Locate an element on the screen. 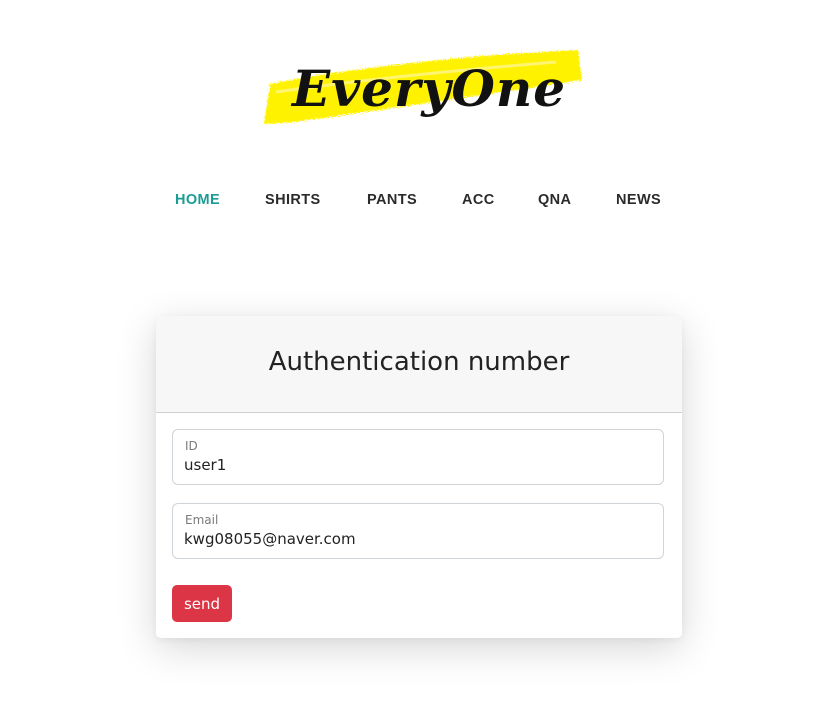 Image resolution: width=823 pixels, height=722 pixels. auth-card-header: Authentication number is located at coordinates (419, 364).